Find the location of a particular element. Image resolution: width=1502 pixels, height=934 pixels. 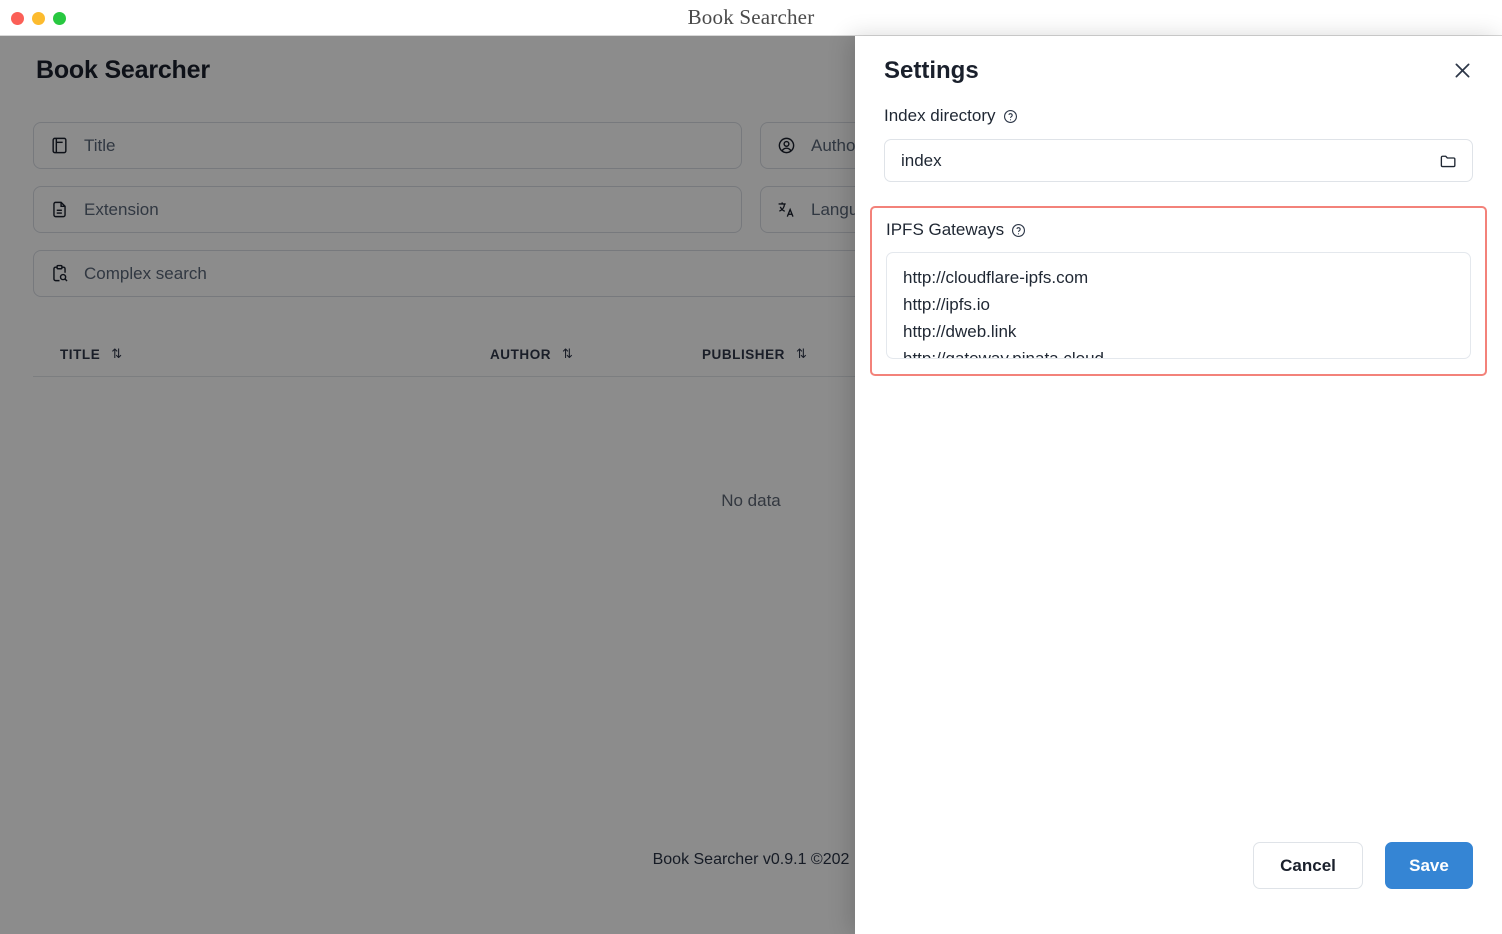

settings-actions: Cancel Save is located at coordinates (1363, 865).